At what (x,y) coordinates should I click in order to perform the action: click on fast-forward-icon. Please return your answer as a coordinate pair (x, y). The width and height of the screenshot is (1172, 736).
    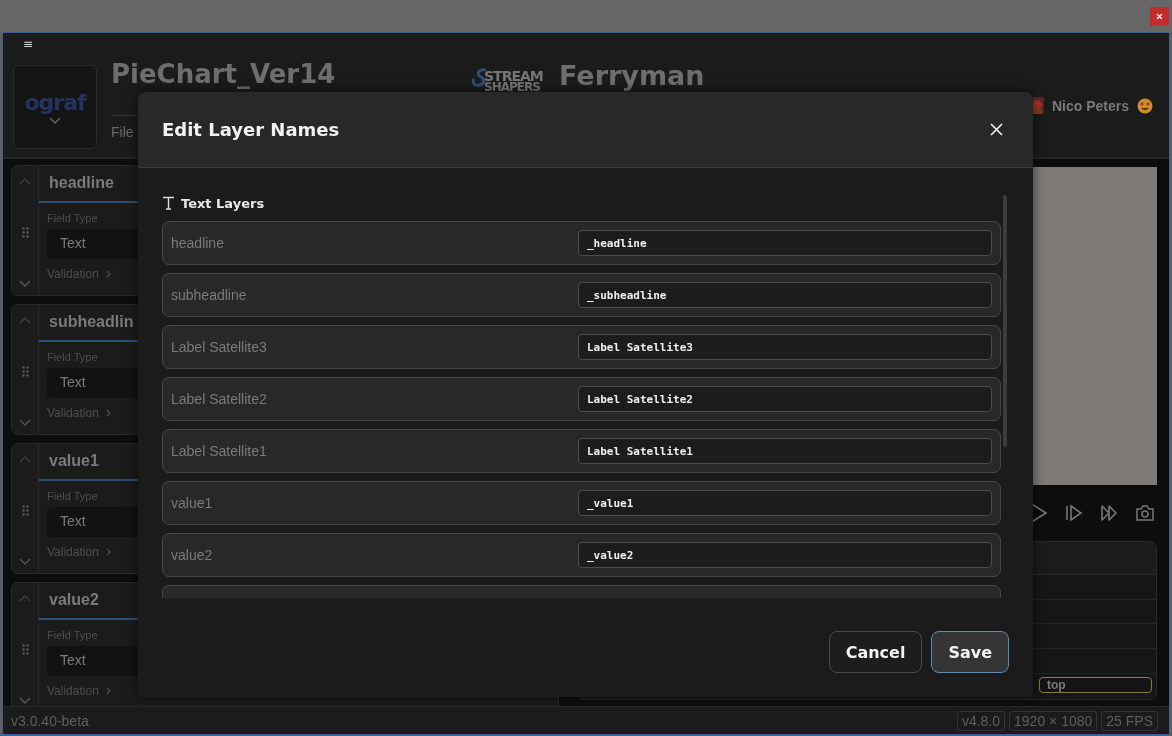
    Looking at the image, I should click on (1109, 513).